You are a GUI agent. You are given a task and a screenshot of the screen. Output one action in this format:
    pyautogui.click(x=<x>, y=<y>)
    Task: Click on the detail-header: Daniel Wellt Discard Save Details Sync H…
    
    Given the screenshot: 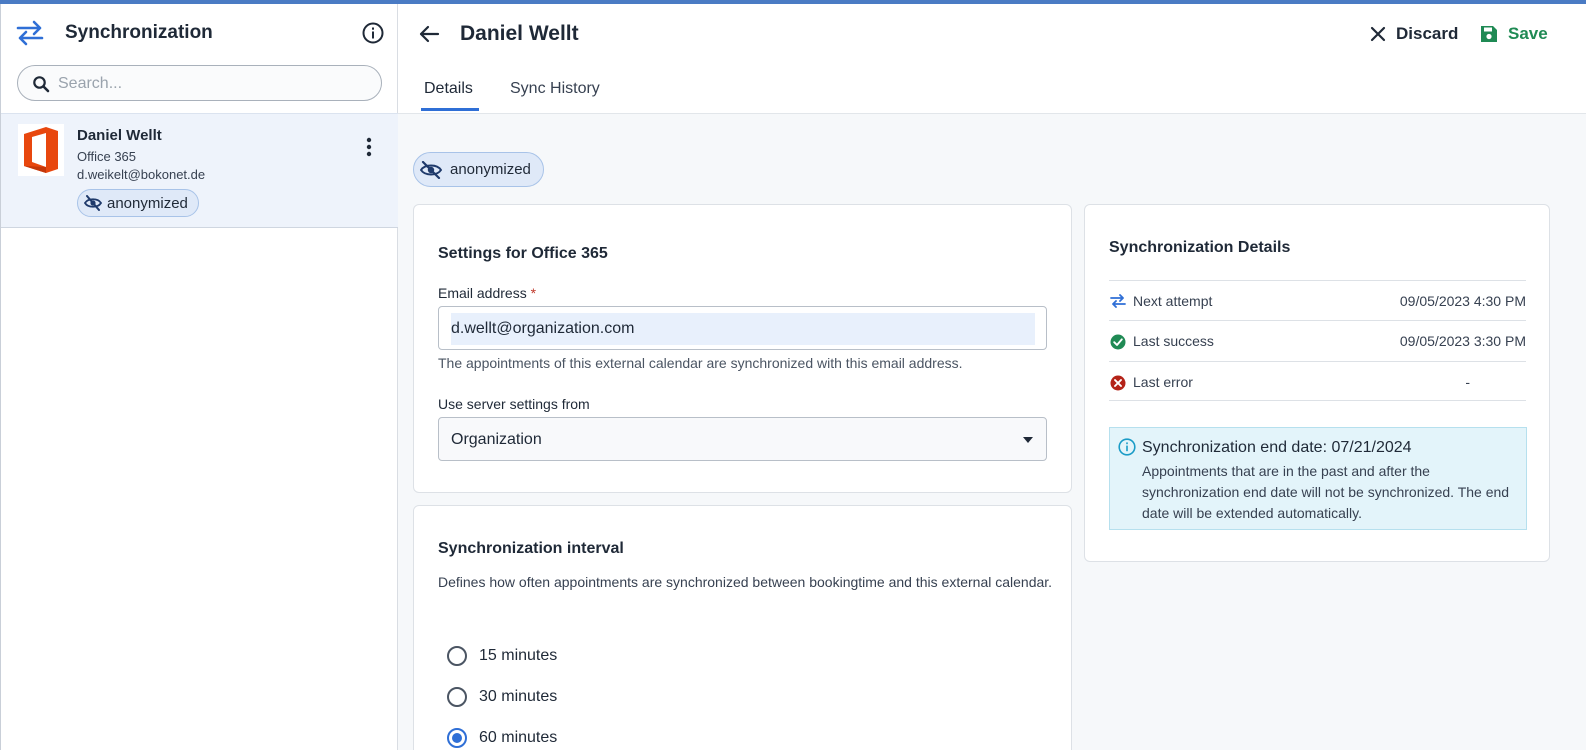 What is the action you would take?
    pyautogui.click(x=992, y=59)
    